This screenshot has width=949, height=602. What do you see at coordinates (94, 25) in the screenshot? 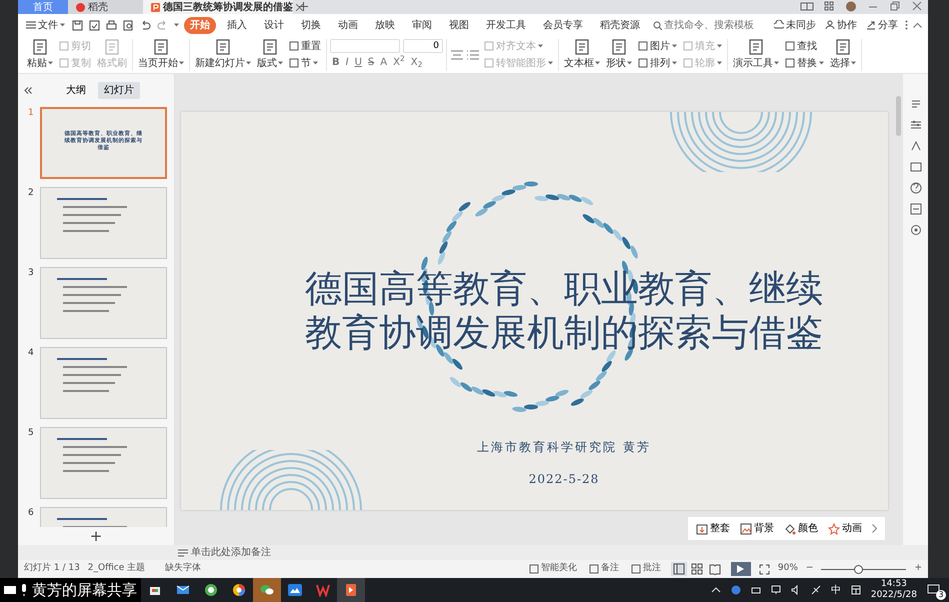
I see `export-icon` at bounding box center [94, 25].